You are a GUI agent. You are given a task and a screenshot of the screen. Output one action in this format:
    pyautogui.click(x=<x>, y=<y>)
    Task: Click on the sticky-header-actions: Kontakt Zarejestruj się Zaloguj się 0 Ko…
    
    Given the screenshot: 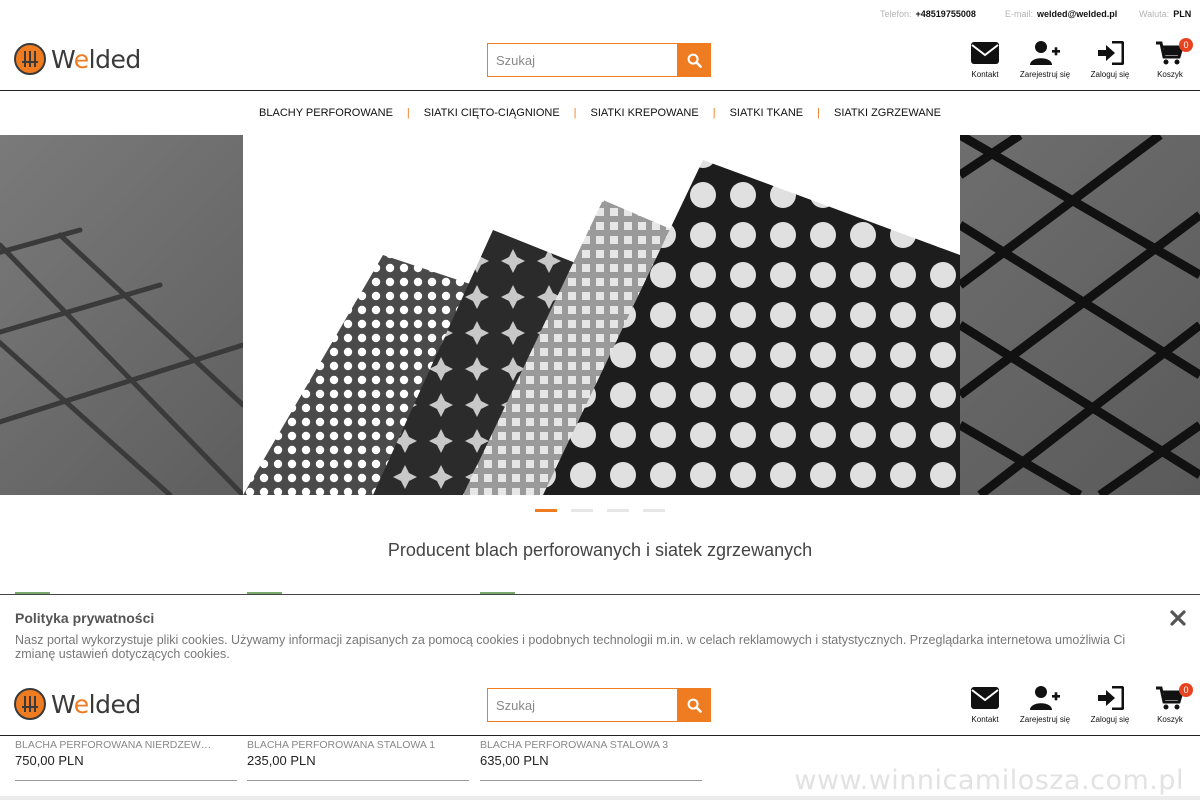 What is the action you would take?
    pyautogui.click(x=600, y=708)
    